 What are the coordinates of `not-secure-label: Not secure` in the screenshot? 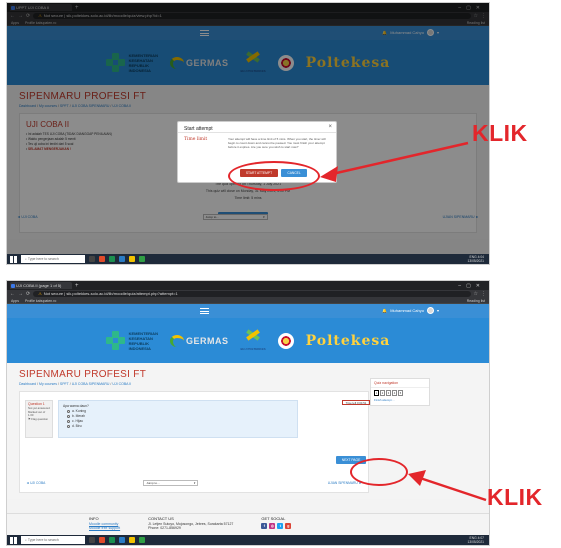 It's located at (53, 293).